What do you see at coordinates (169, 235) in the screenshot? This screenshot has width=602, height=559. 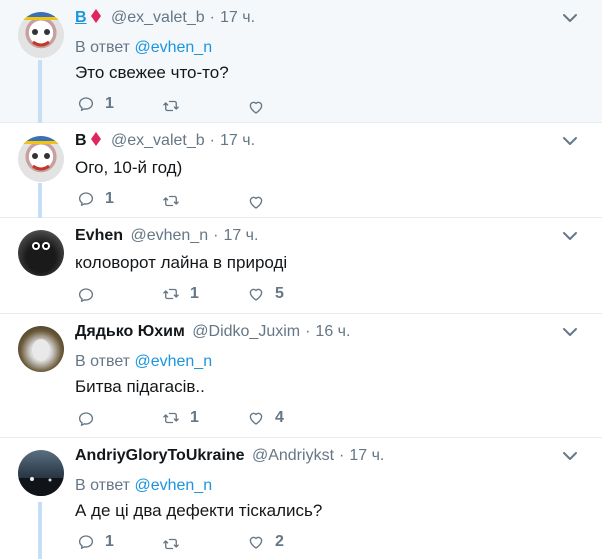 I see `user-handle: @evhen_n` at bounding box center [169, 235].